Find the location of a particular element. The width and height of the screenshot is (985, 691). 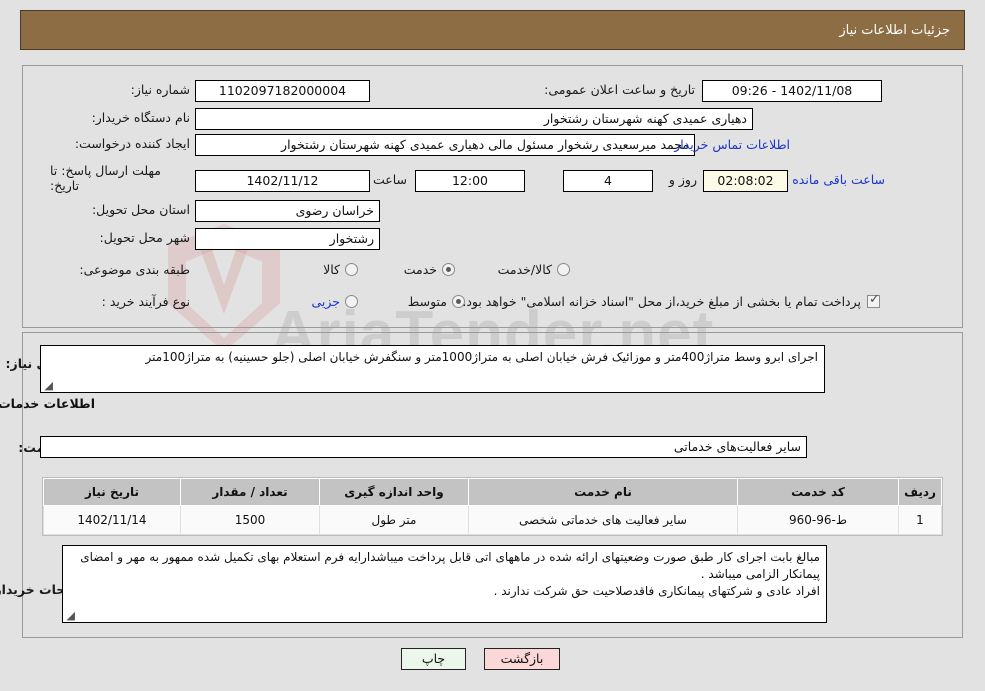

purchase-option-motevaset: متوسط is located at coordinates (436, 301).